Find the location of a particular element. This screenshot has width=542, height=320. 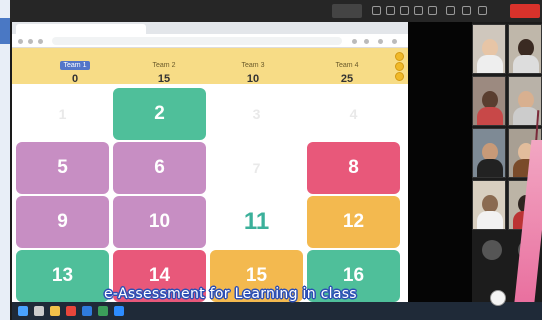

team-2: Team 2 15 is located at coordinates (164, 68).